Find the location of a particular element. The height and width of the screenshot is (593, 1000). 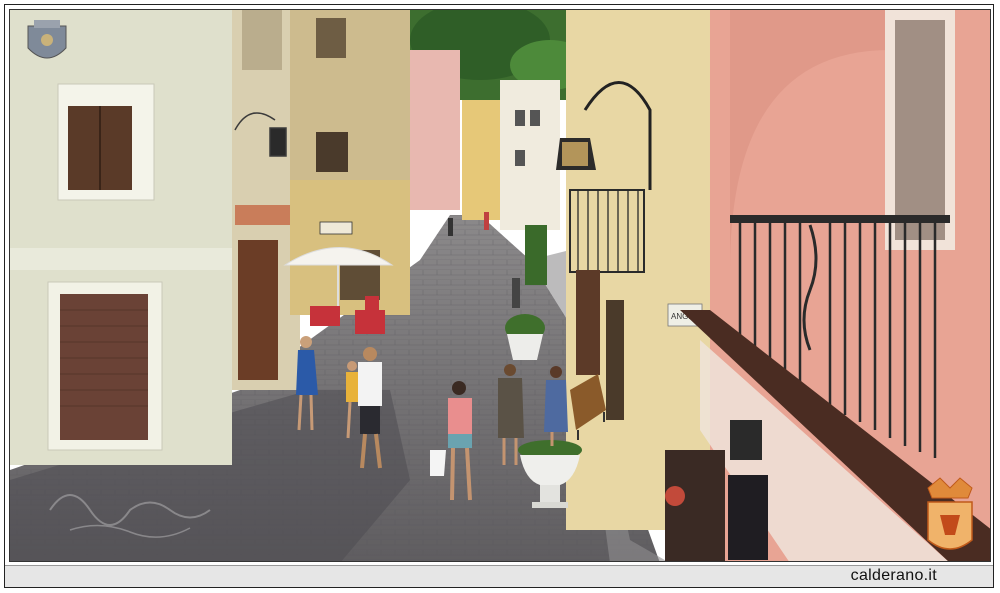

caption-bar: calderano.it is located at coordinates (499, 576).